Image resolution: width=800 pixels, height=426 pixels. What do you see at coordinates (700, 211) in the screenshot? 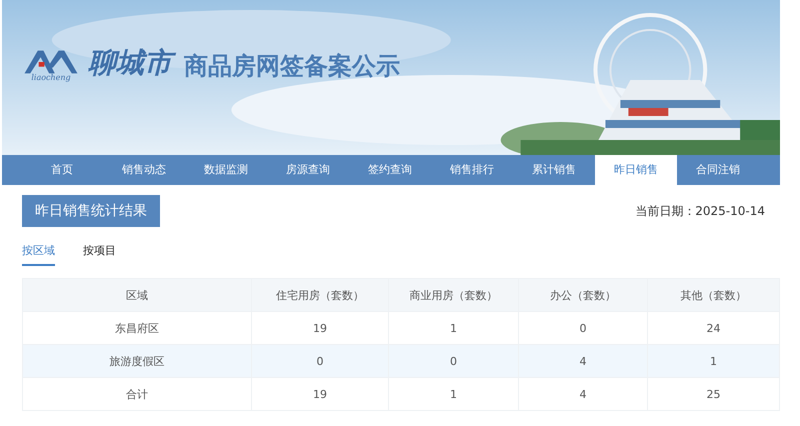
I see `current-date: 当前日期：2025-10-14` at bounding box center [700, 211].